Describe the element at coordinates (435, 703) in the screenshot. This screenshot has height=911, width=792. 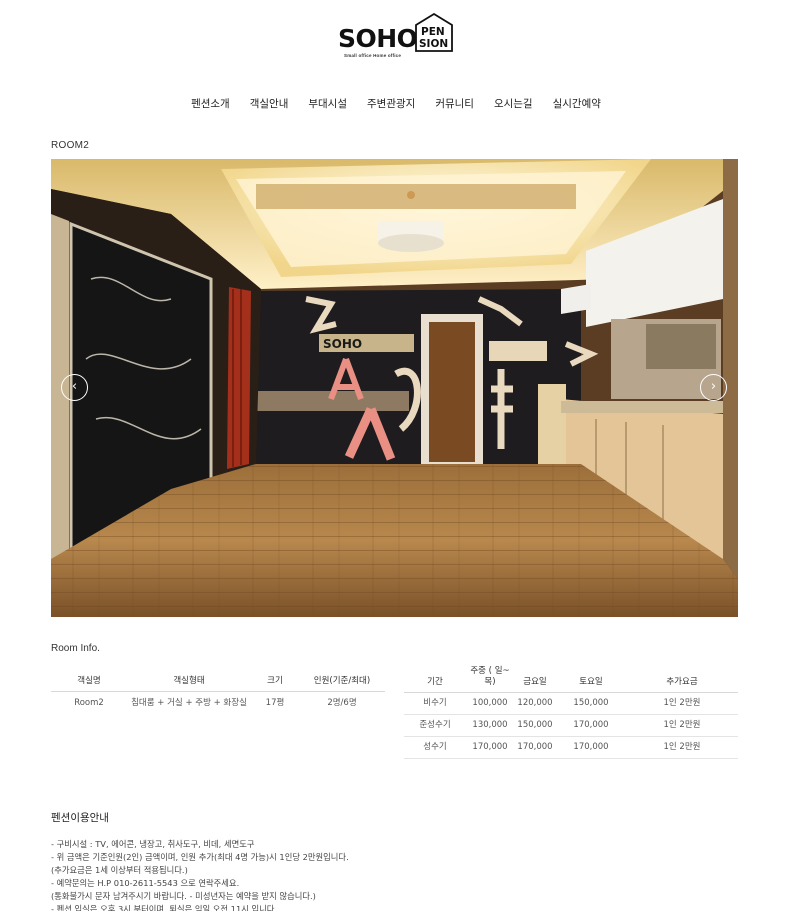
I see `table-cell: 비수기` at that location.